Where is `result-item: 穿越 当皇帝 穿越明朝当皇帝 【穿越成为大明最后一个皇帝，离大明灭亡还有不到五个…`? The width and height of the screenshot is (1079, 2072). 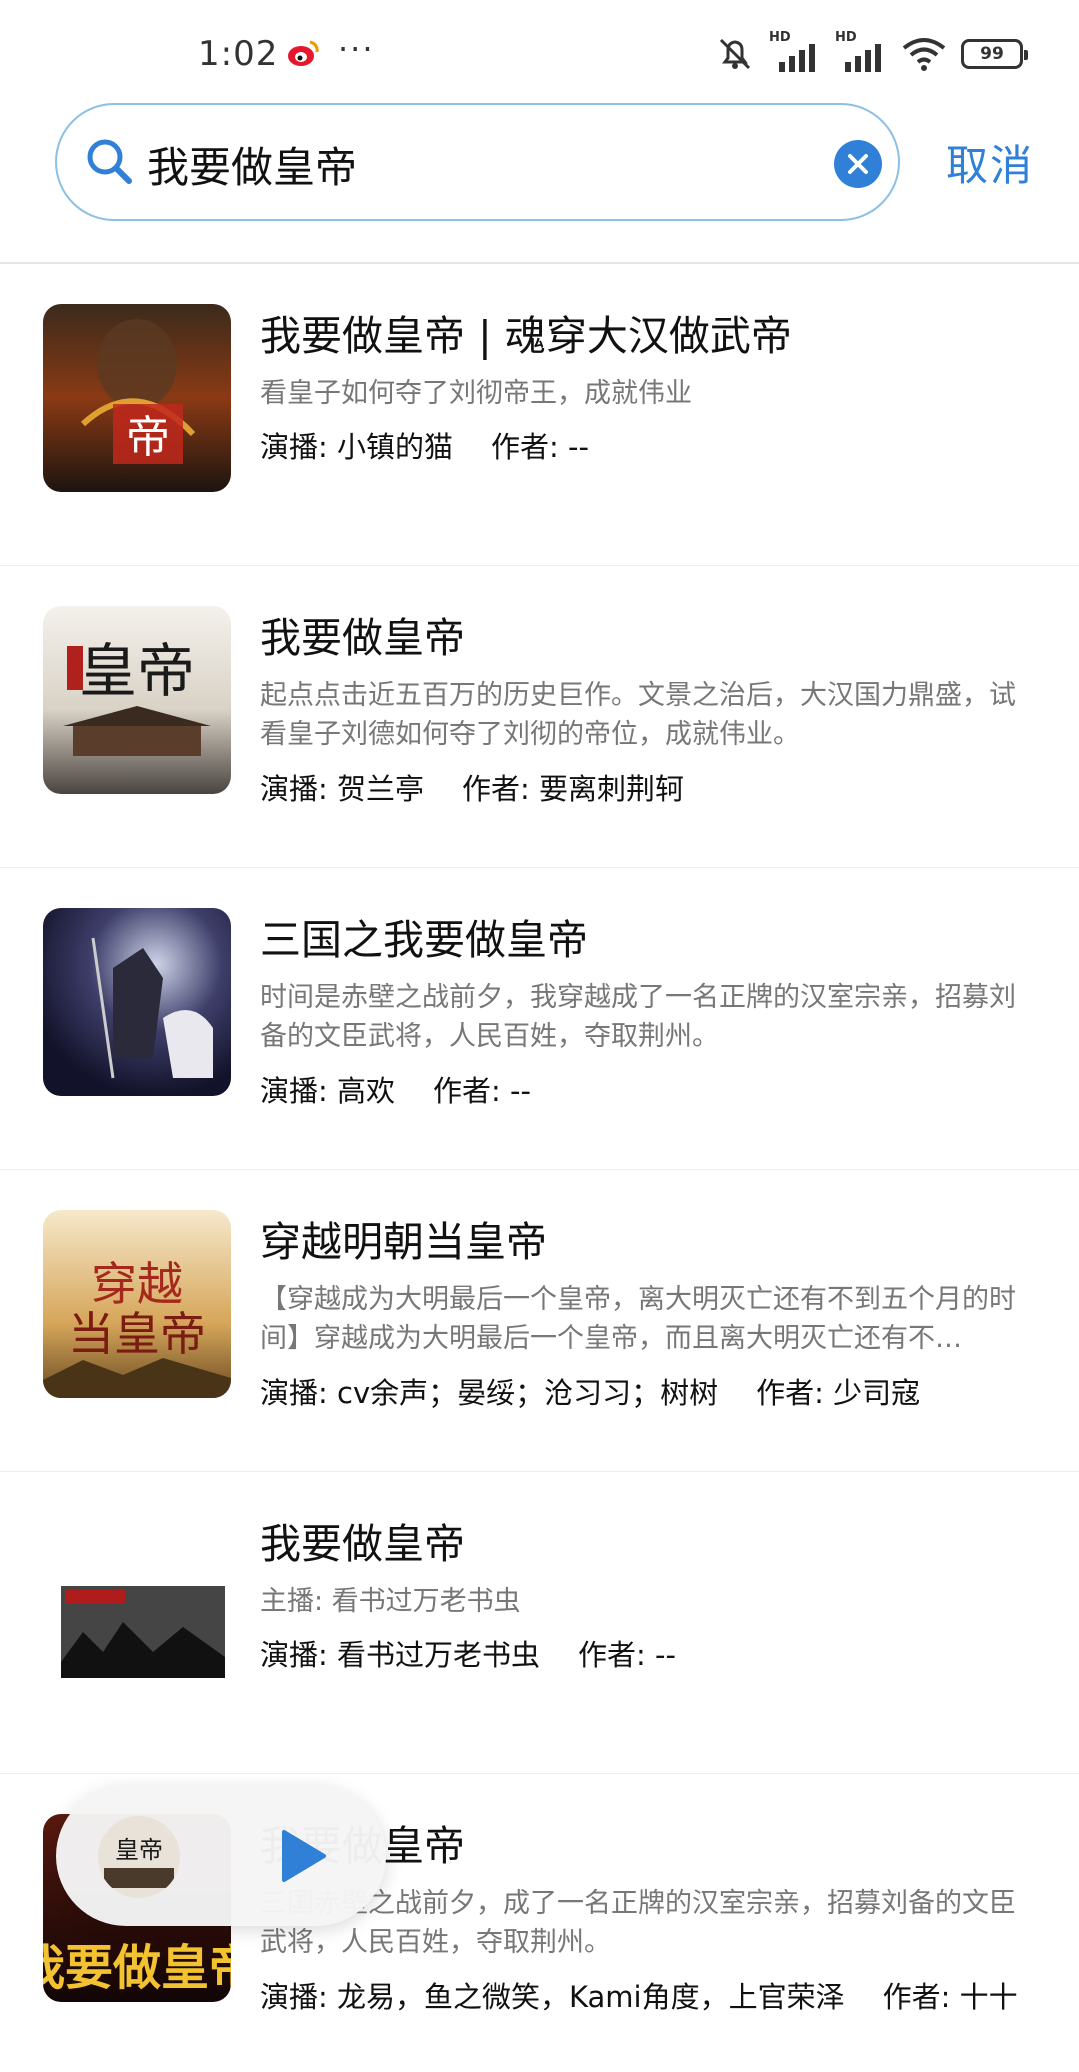
result-item: 穿越 当皇帝 穿越明朝当皇帝 【穿越成为大明最后一个皇帝，离大明灭亡还有不到五个… is located at coordinates (539, 1321).